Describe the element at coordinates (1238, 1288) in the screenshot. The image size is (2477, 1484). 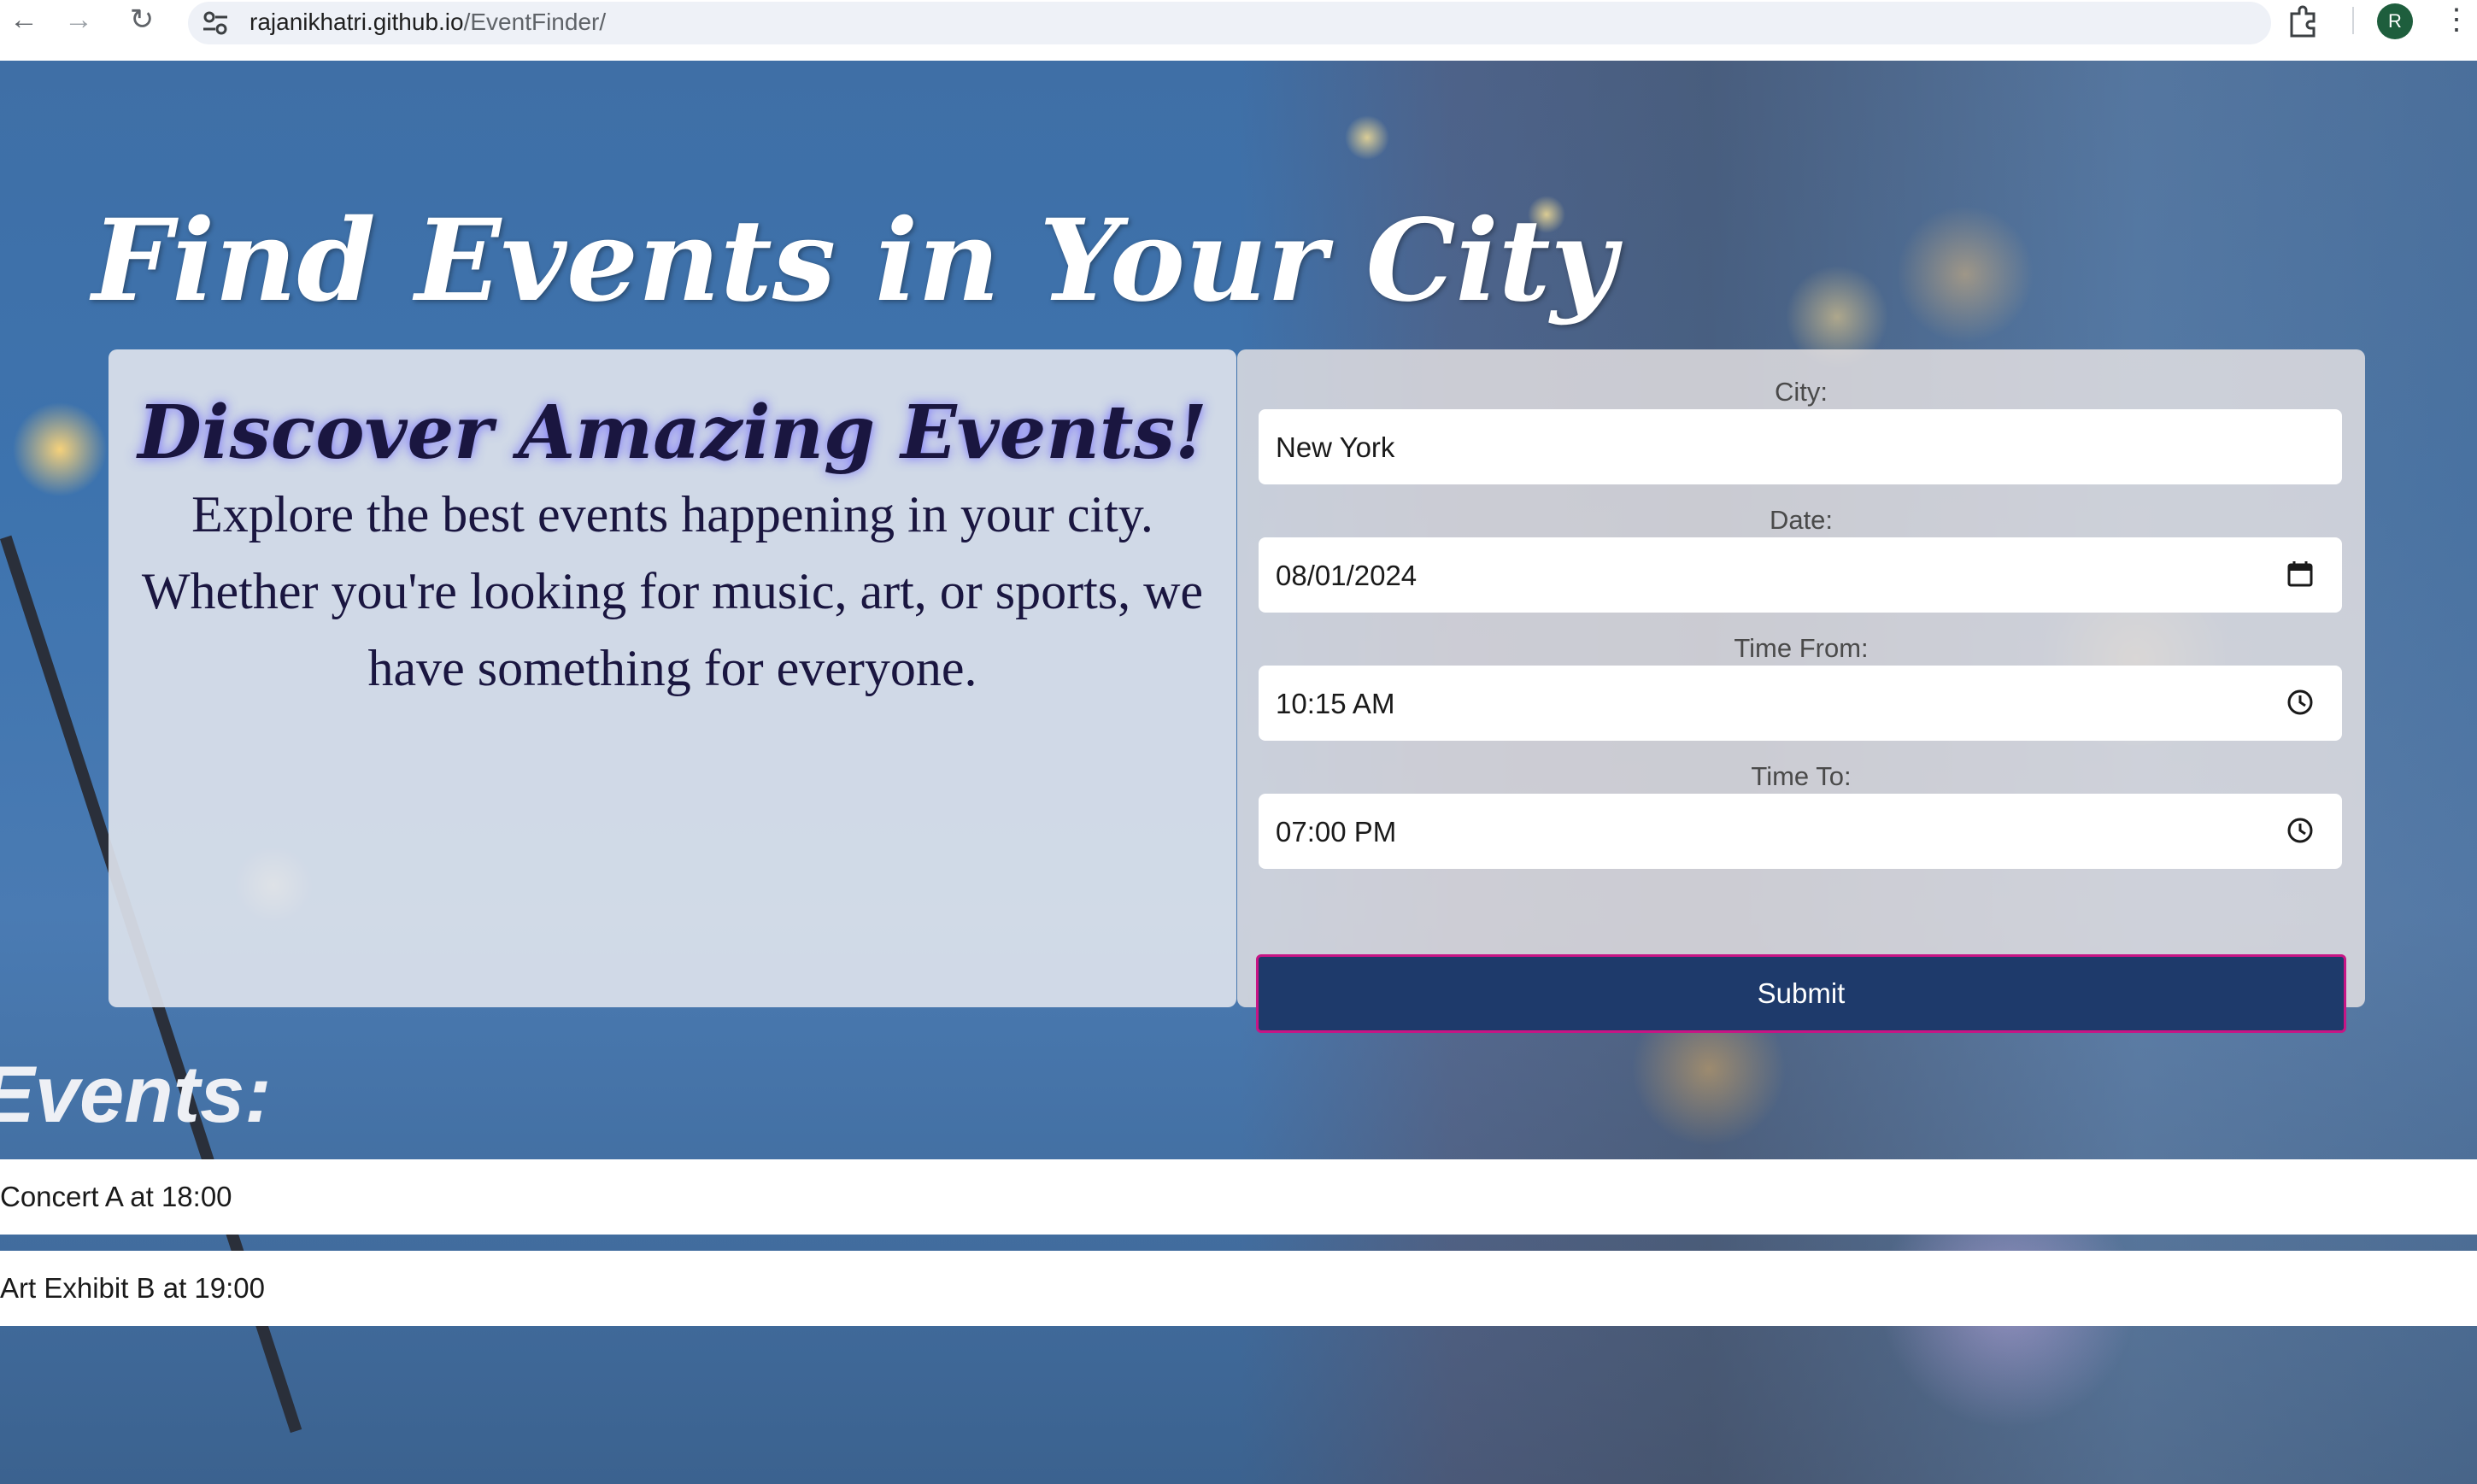
I see `event-list-item: Art Exhibit B at 19:00` at that location.